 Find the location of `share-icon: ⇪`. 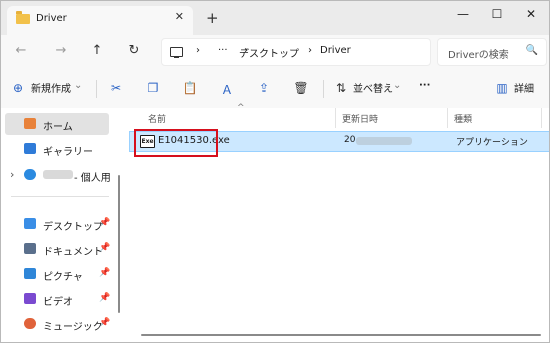

share-icon: ⇪ is located at coordinates (264, 88).